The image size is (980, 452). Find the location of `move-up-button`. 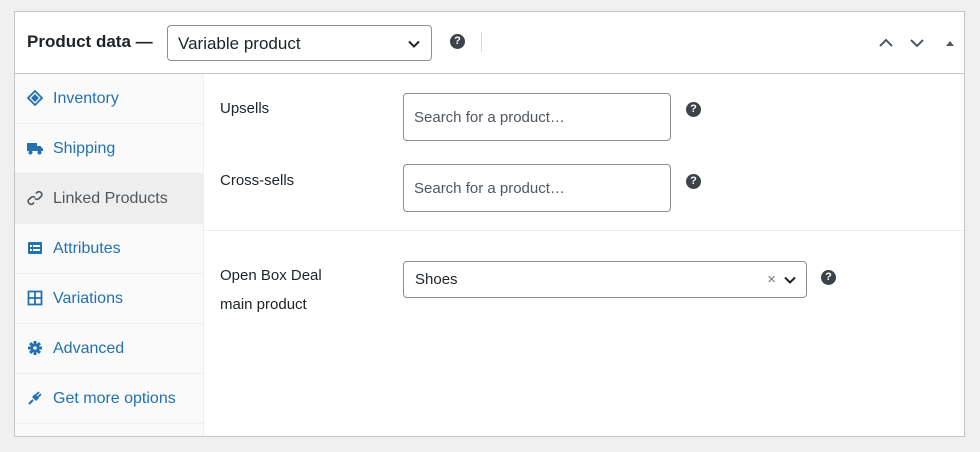

move-up-button is located at coordinates (886, 43).